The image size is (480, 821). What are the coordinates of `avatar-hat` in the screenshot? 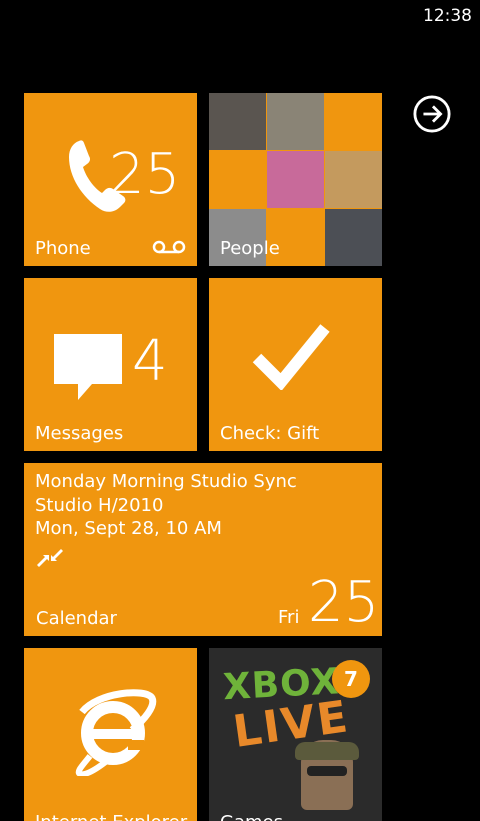 It's located at (327, 751).